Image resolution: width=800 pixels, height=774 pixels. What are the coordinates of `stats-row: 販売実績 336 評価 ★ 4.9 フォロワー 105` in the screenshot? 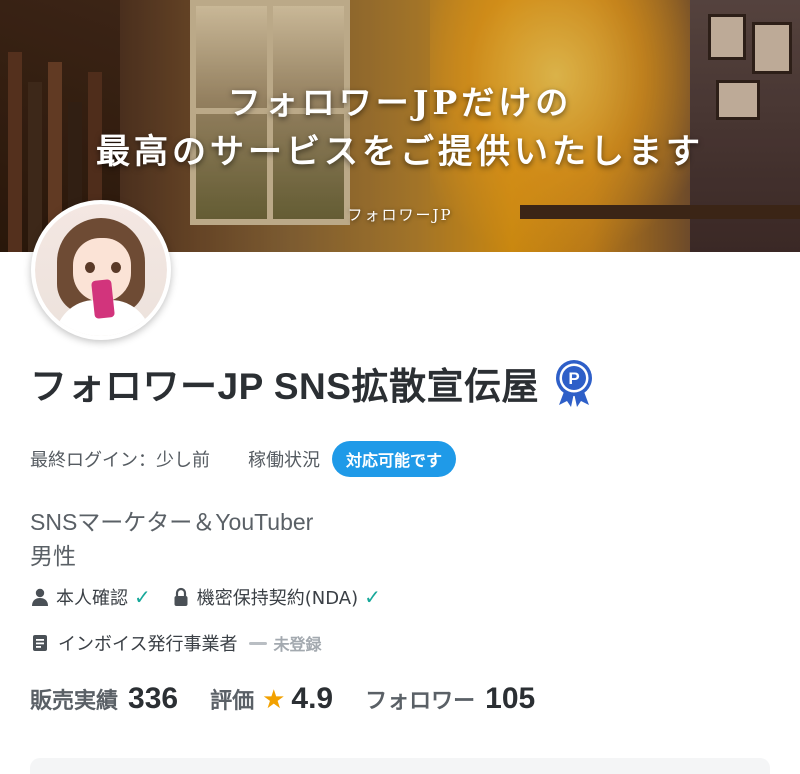 It's located at (298, 699).